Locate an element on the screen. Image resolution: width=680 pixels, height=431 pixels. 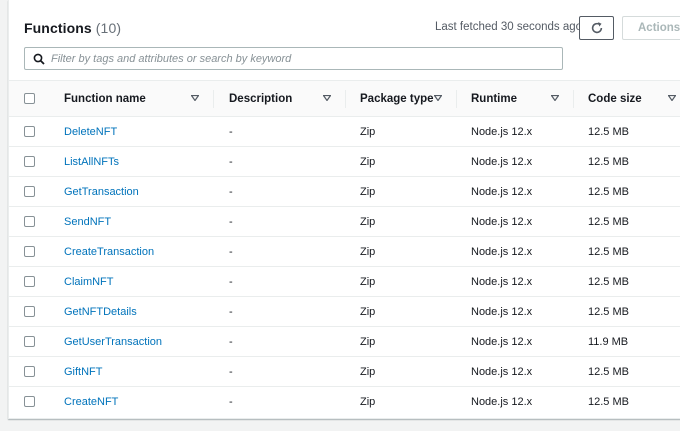
column-header-runtime: Runtime is located at coordinates (518, 99).